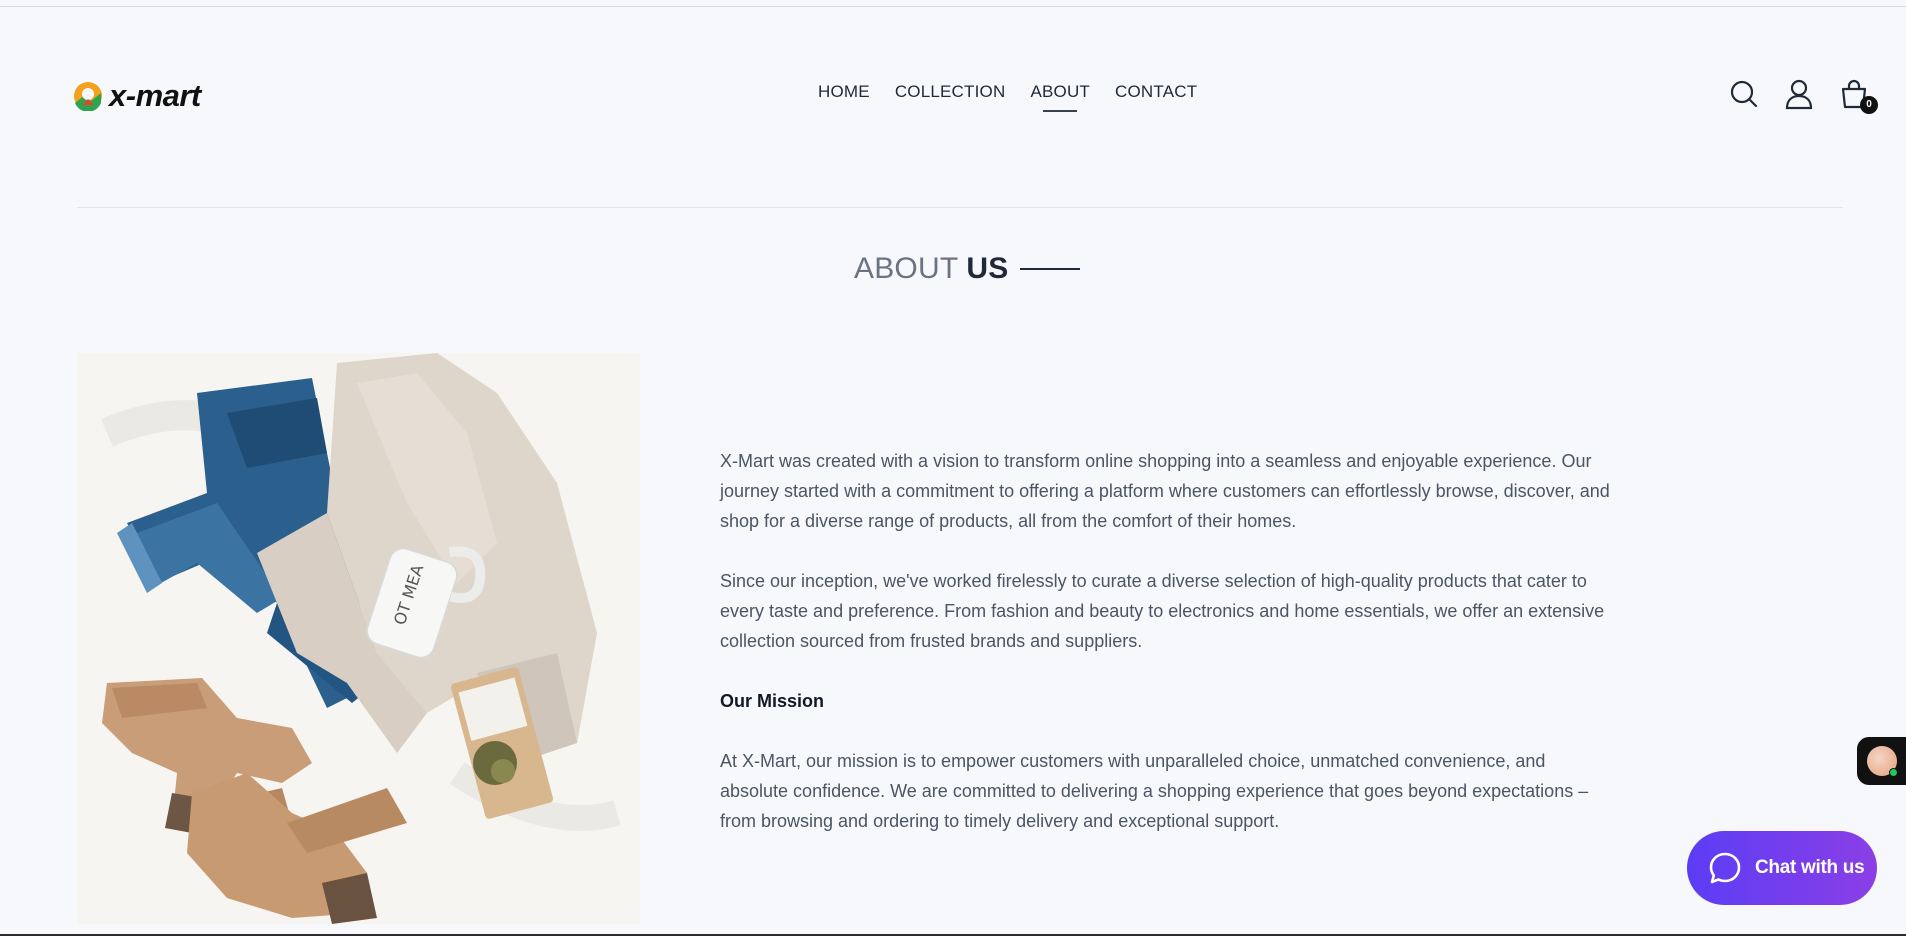 The image size is (1906, 936). Describe the element at coordinates (772, 701) in the screenshot. I see `mission-heading: Our Mission` at that location.